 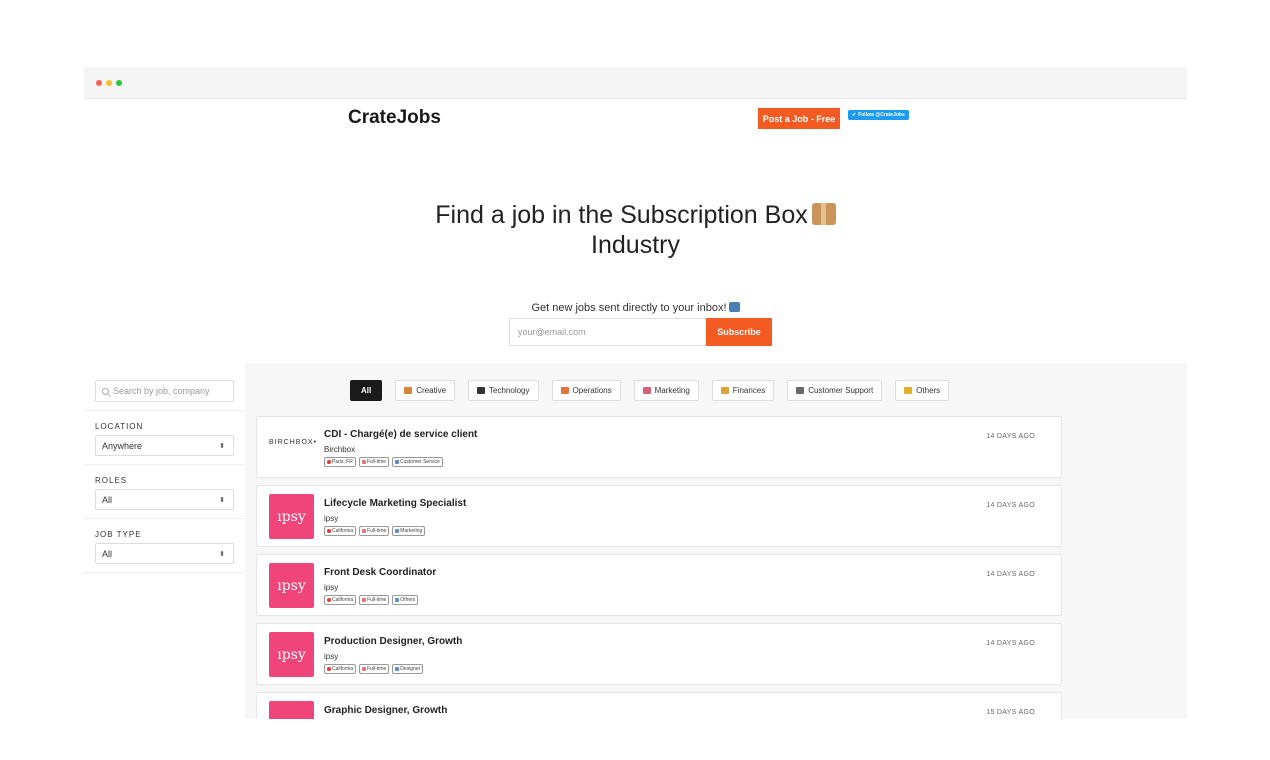 What do you see at coordinates (111, 480) in the screenshot?
I see `roles-label: ROLES` at bounding box center [111, 480].